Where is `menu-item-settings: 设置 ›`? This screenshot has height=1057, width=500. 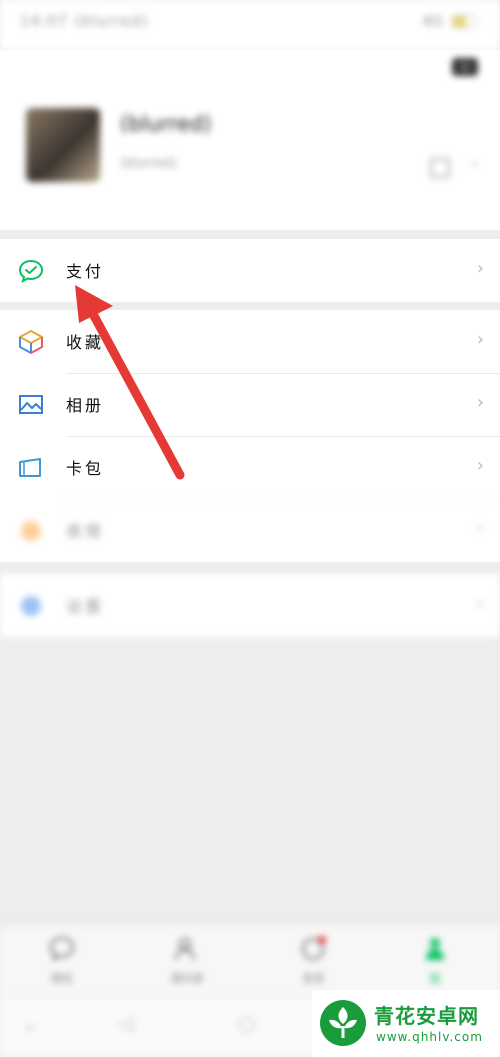 menu-item-settings: 设置 › is located at coordinates (250, 605).